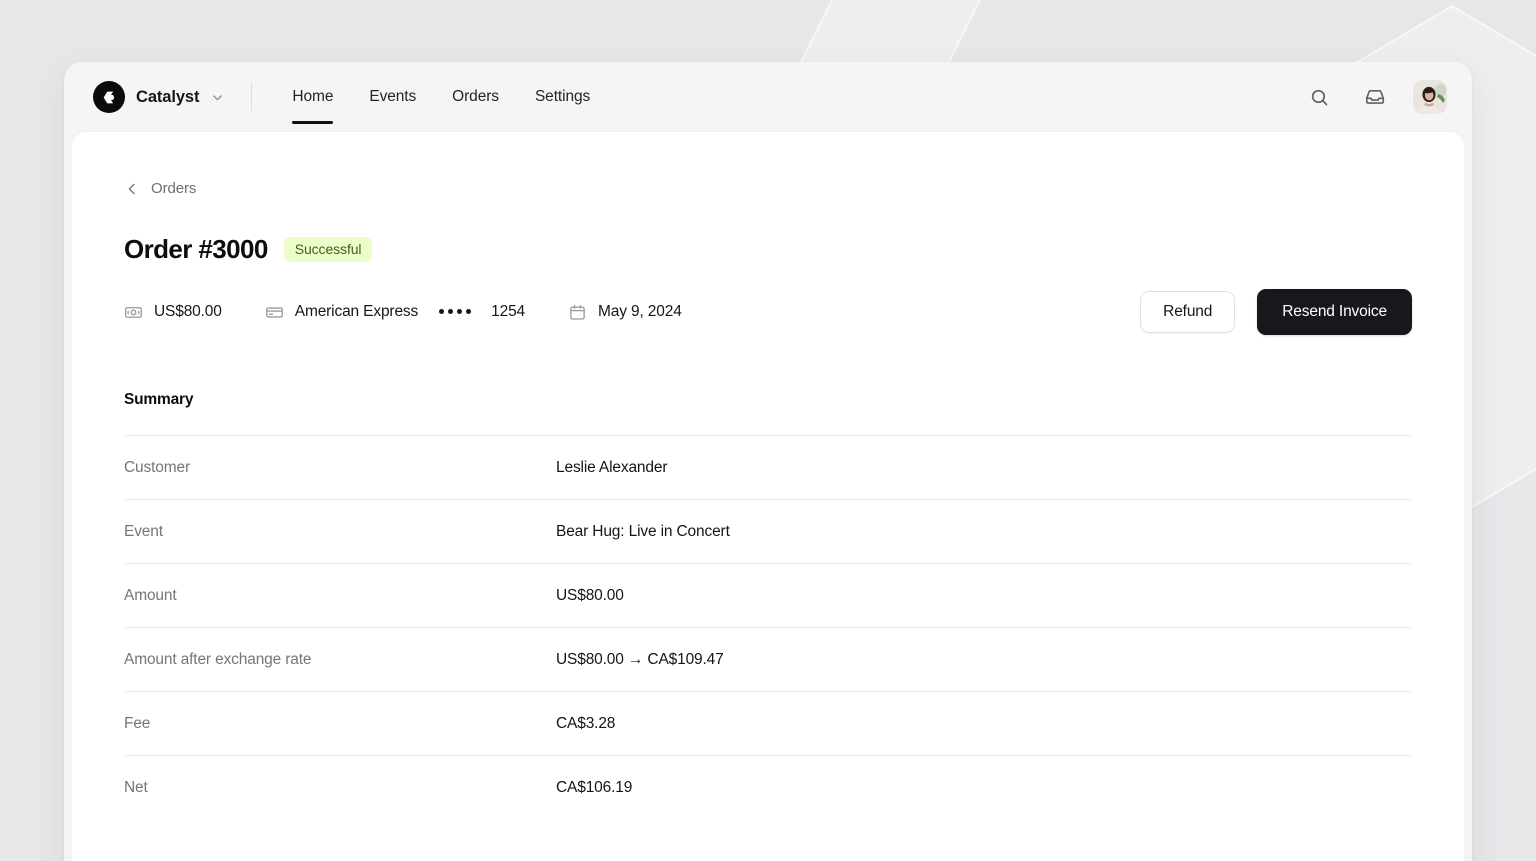 This screenshot has width=1536, height=861. What do you see at coordinates (328, 249) in the screenshot?
I see `status-badge: Successful` at bounding box center [328, 249].